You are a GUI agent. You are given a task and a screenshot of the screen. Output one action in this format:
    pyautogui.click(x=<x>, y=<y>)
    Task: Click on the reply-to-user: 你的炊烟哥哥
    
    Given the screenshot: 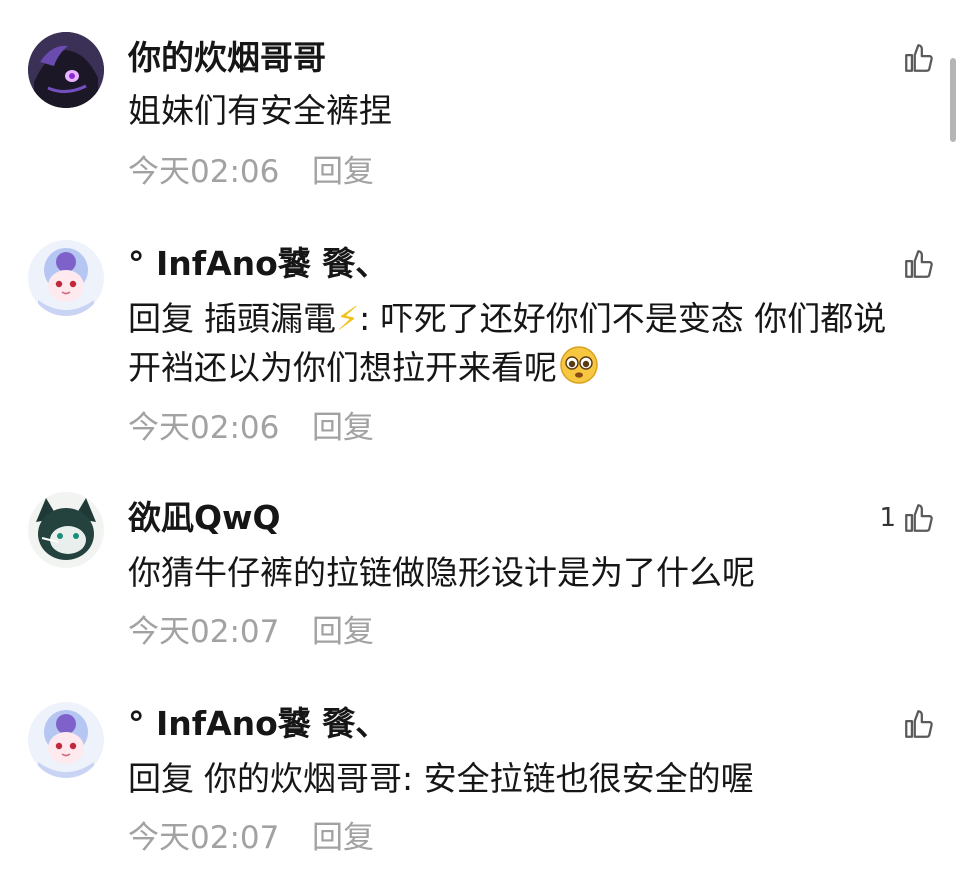 What is the action you would take?
    pyautogui.click(x=303, y=778)
    